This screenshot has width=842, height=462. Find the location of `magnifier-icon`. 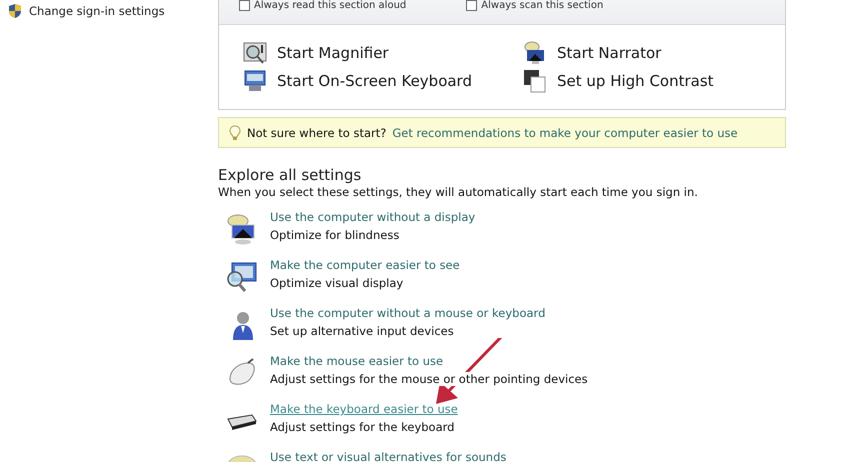

magnifier-icon is located at coordinates (255, 53).